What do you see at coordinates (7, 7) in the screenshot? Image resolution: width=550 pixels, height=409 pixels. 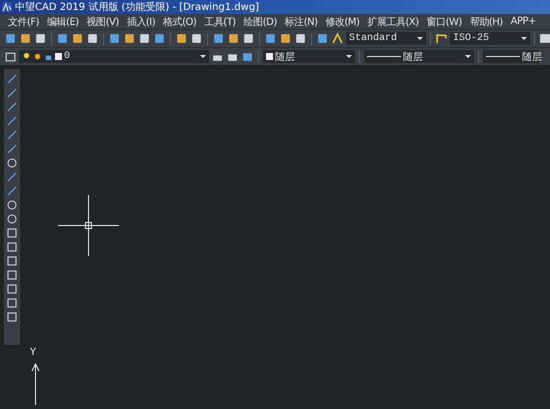 I see `app-logo-icon` at bounding box center [7, 7].